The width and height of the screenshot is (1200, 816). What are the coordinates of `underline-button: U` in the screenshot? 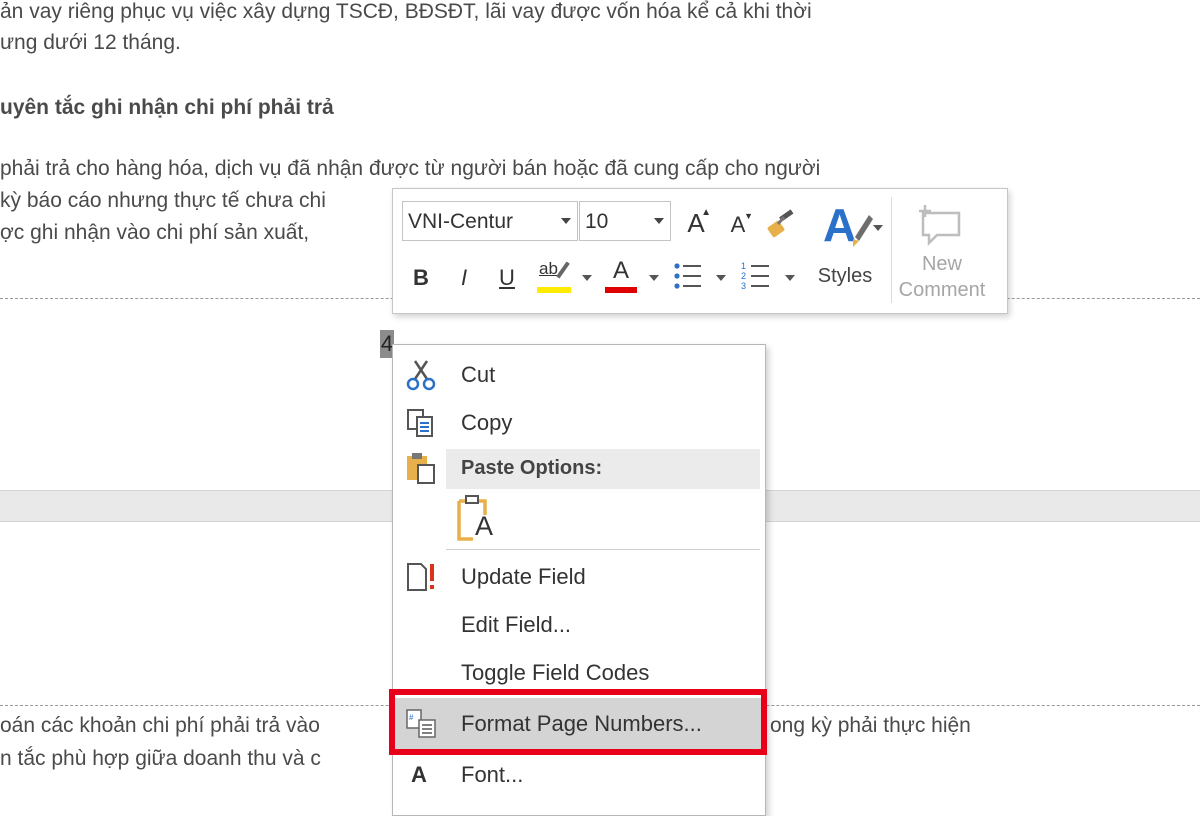 It's located at (507, 278).